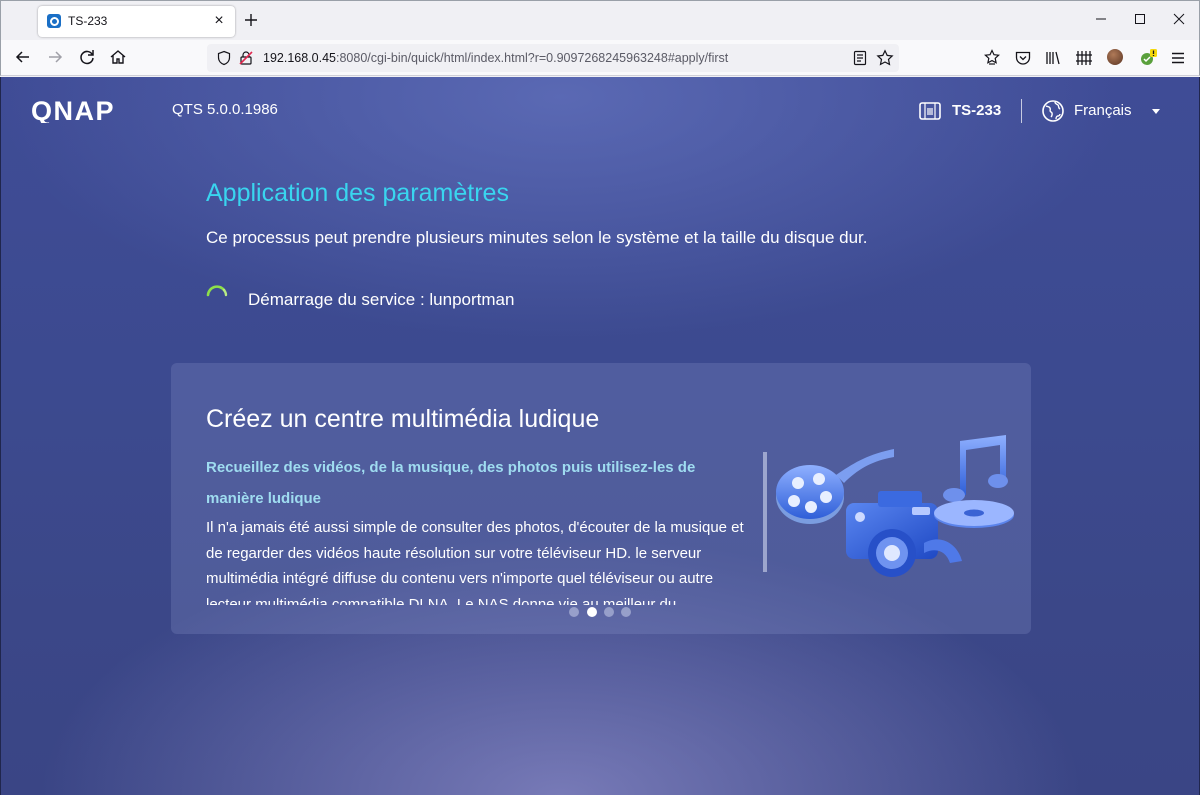  Describe the element at coordinates (118, 57) in the screenshot. I see `home-icon` at that location.